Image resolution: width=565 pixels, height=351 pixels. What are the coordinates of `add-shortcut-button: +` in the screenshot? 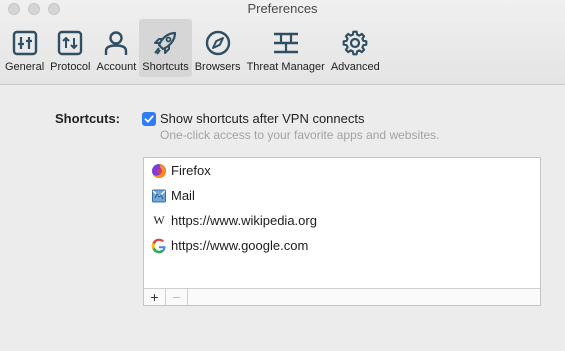 It's located at (155, 297).